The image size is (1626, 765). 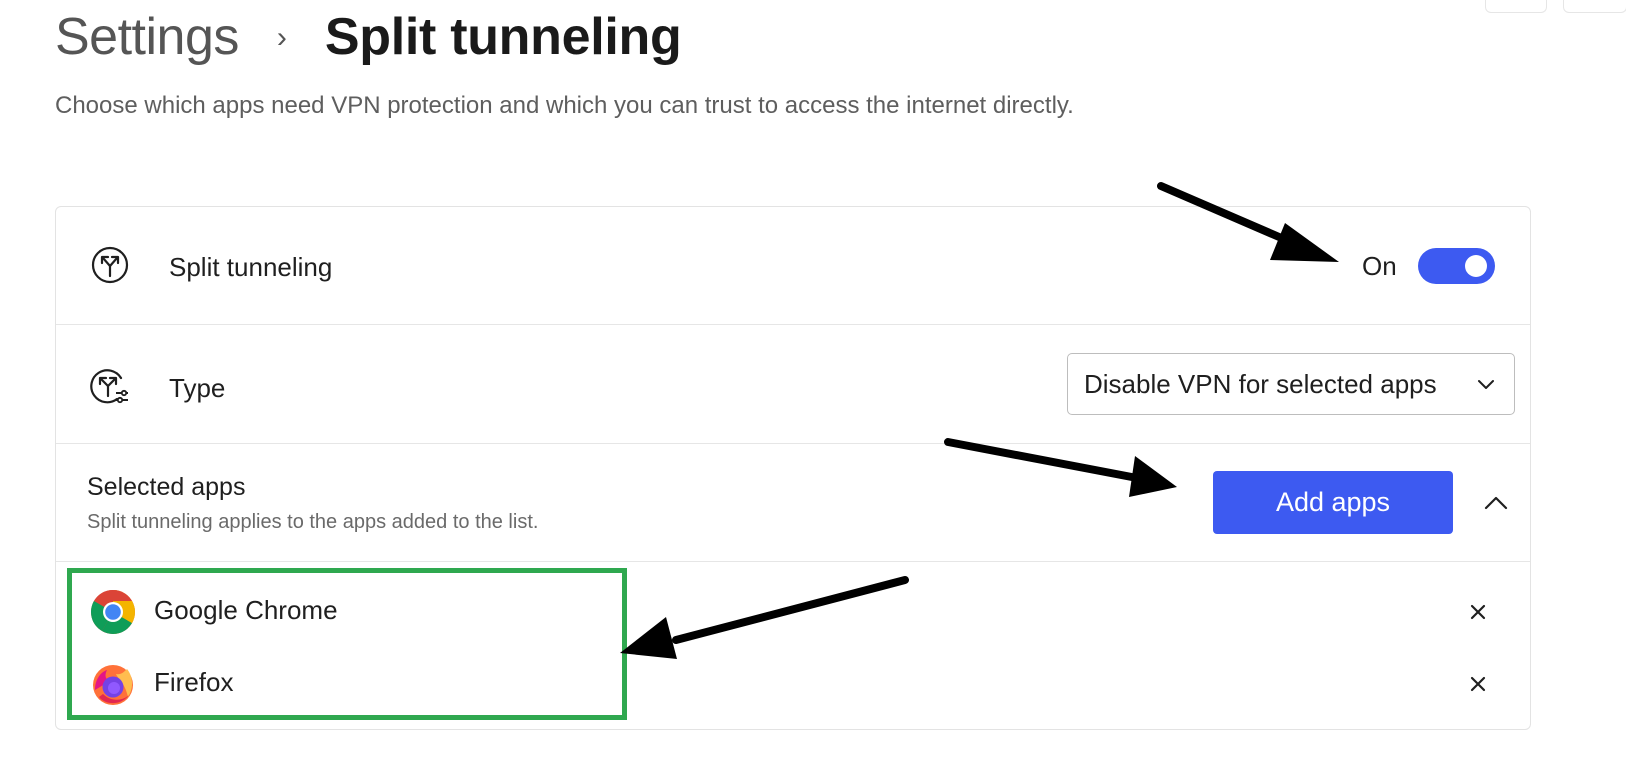 What do you see at coordinates (1333, 502) in the screenshot?
I see `add-apps-button: Add apps` at bounding box center [1333, 502].